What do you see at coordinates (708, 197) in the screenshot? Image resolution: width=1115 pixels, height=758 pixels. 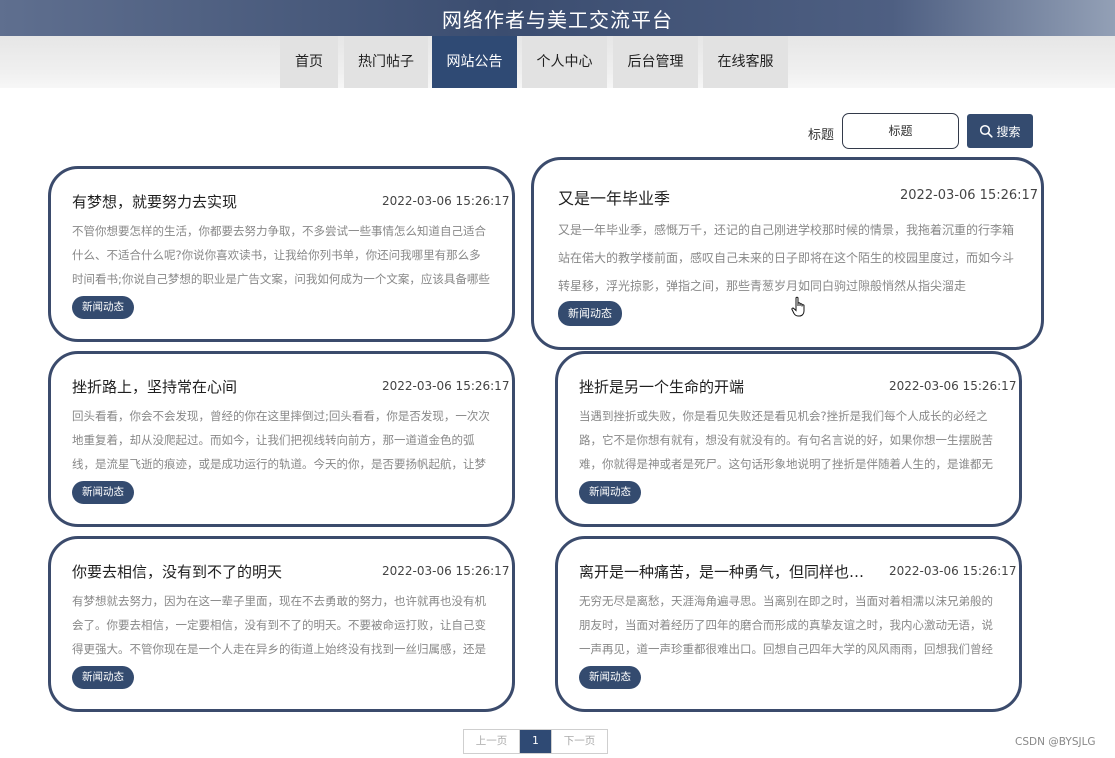 I see `post-title: 又是一年毕业季` at bounding box center [708, 197].